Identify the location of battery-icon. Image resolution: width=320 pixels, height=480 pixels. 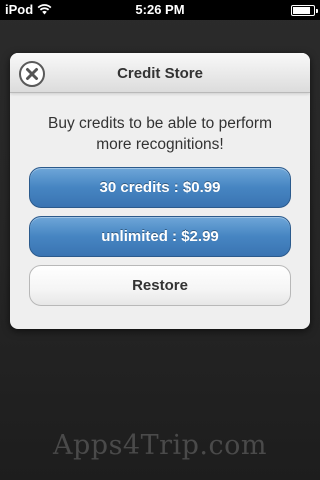
(304, 10).